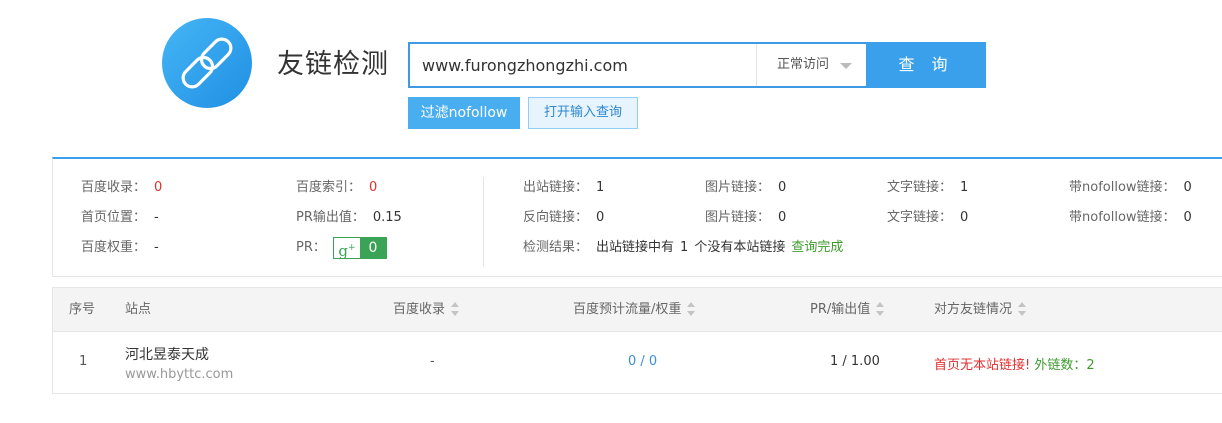 This screenshot has height=423, width=1222. Describe the element at coordinates (803, 64) in the screenshot. I see `access-mode-label: 正常访问` at that location.